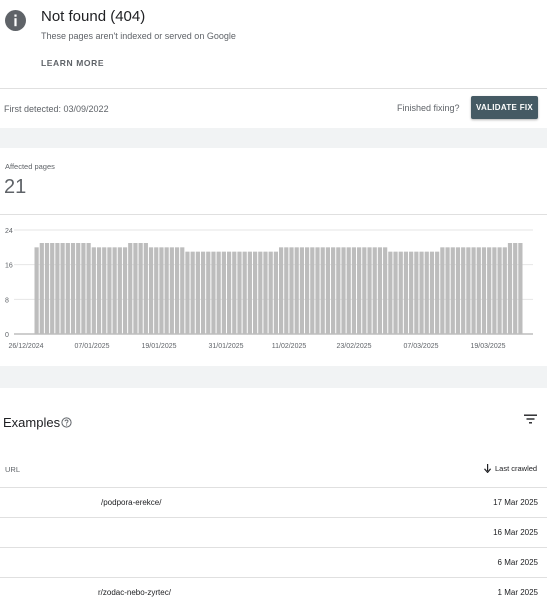  What do you see at coordinates (225, 346) in the screenshot?
I see `x-tick-label: 31/01/2025` at bounding box center [225, 346].